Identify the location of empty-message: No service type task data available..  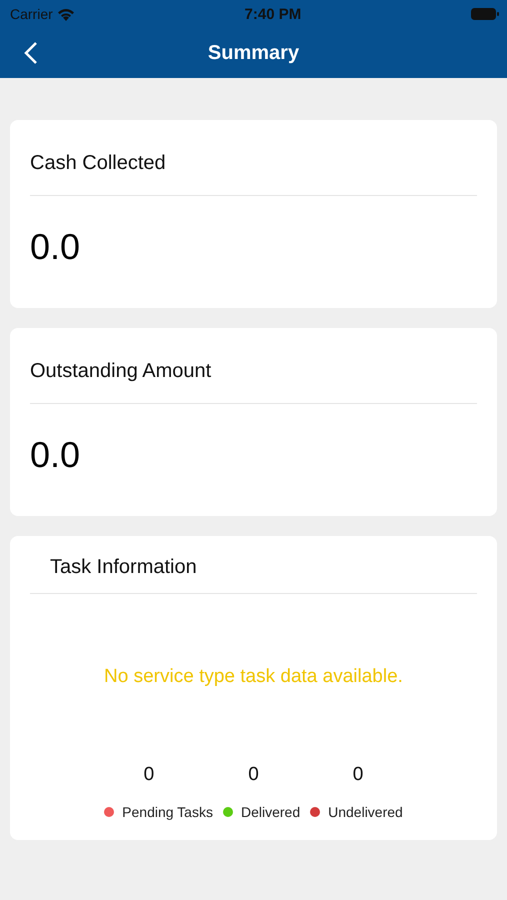
(253, 677).